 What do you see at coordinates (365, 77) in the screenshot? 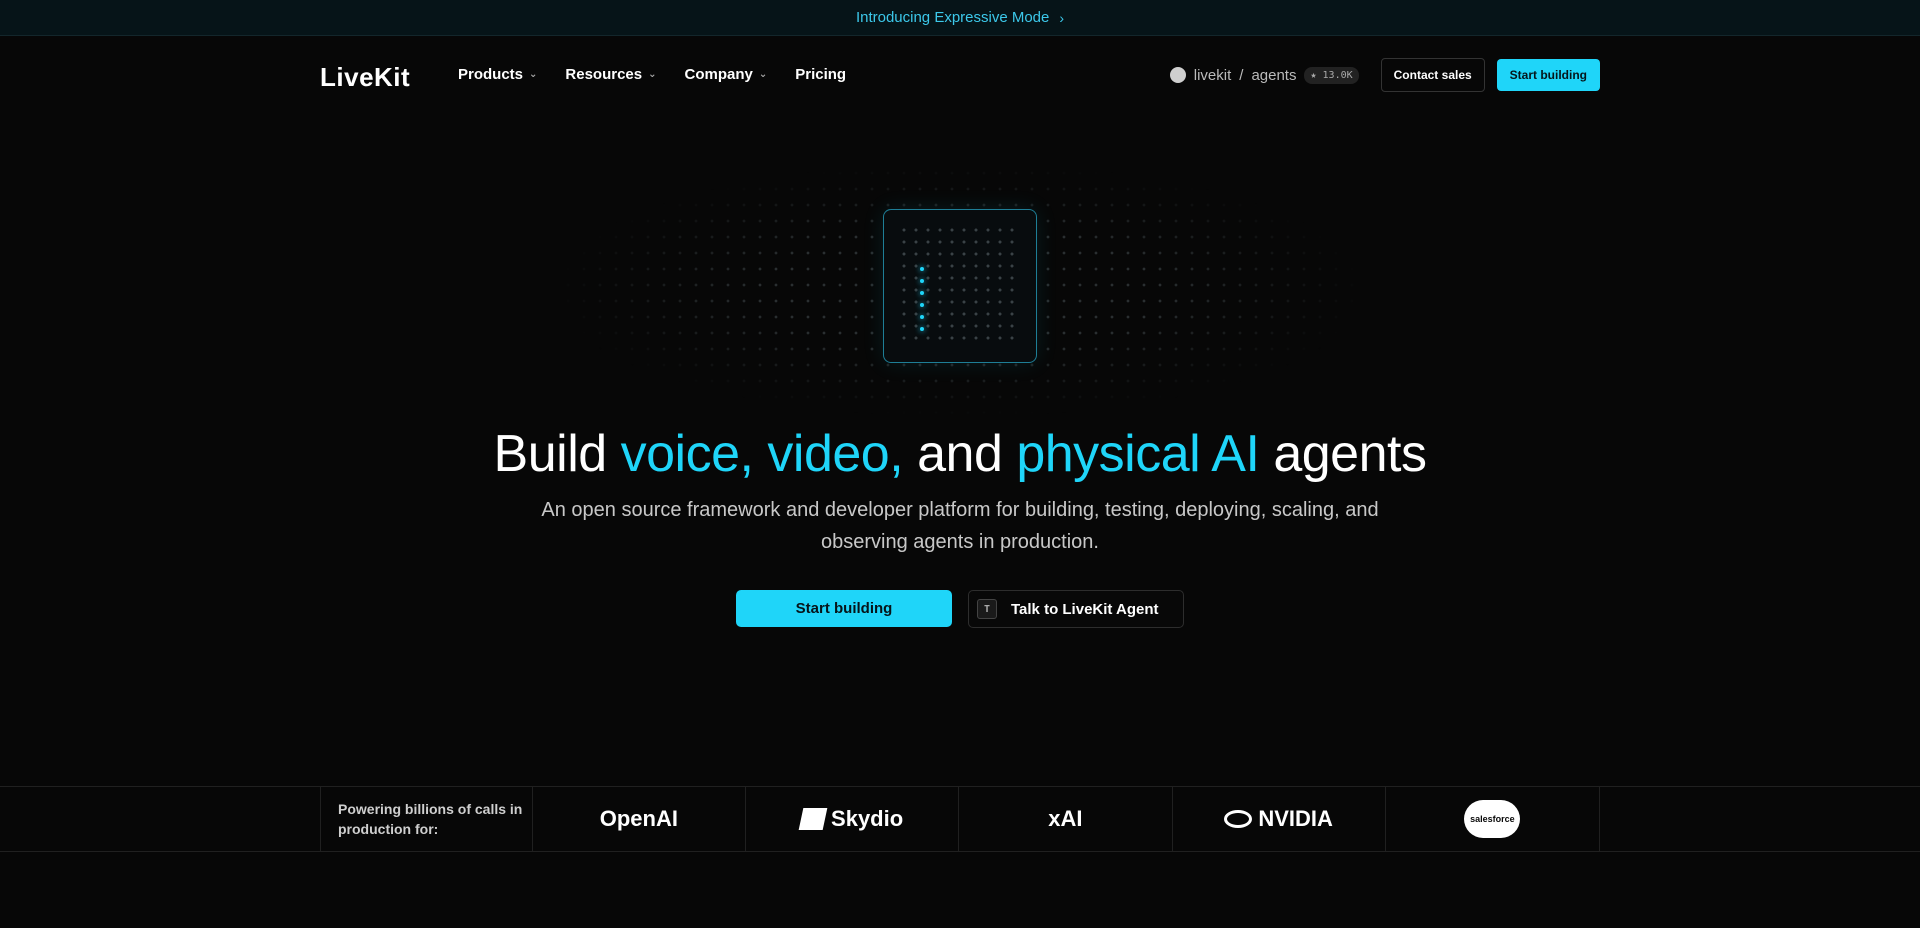
I see `livekit-logo: LiveKit` at bounding box center [365, 77].